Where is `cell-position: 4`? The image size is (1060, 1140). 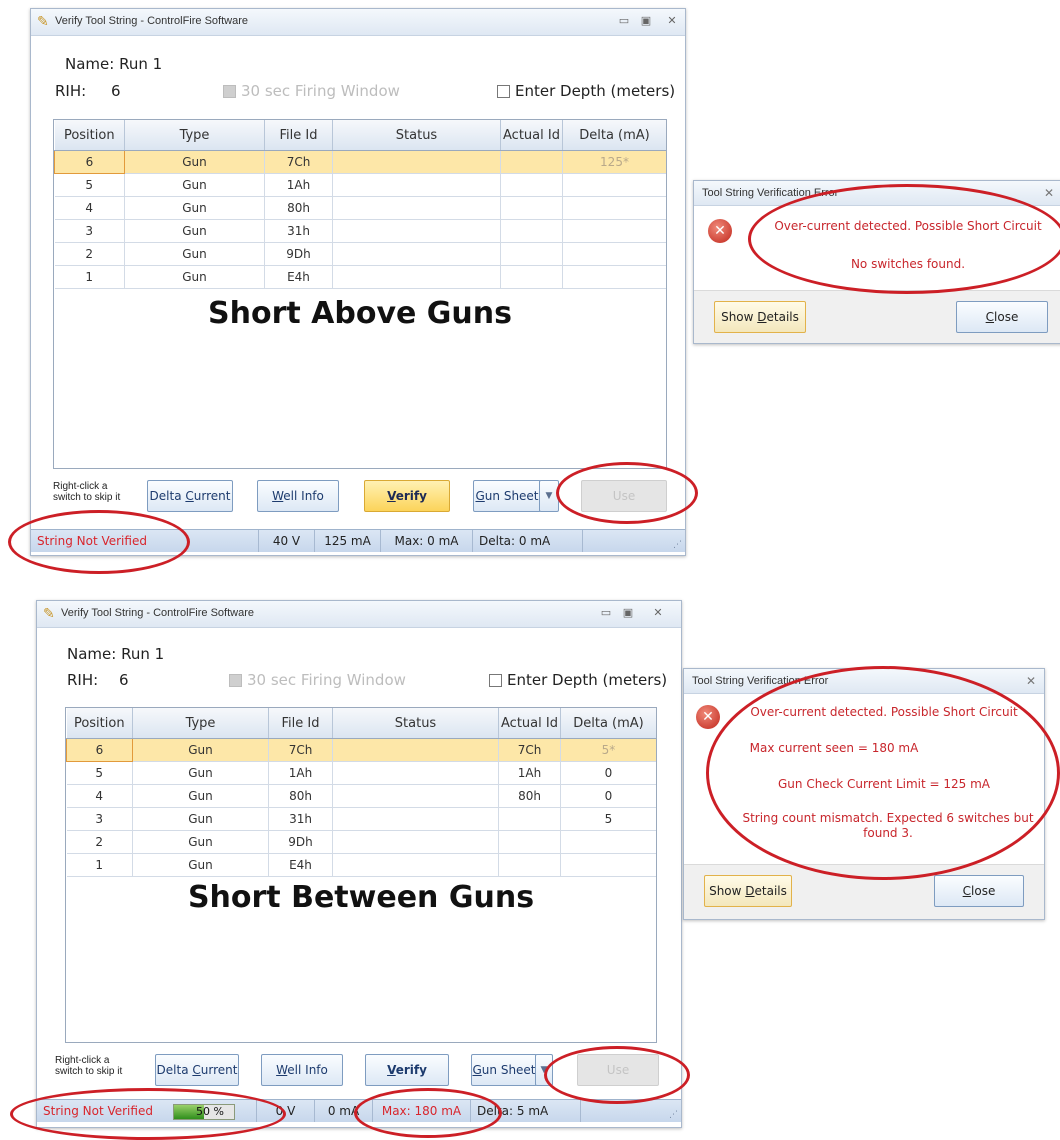 cell-position: 4 is located at coordinates (99, 796).